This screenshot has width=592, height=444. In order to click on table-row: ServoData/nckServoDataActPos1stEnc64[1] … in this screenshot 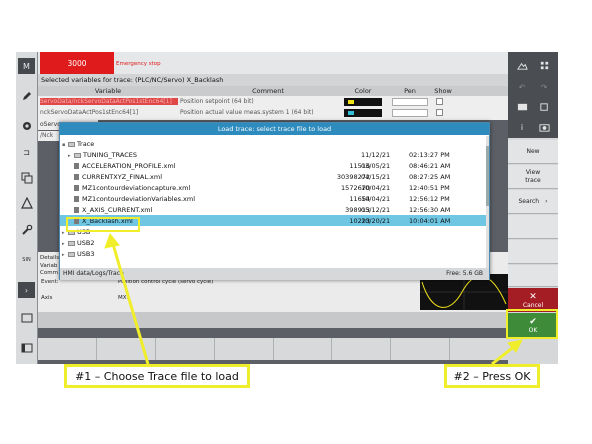, I will do `click(273, 102)`.